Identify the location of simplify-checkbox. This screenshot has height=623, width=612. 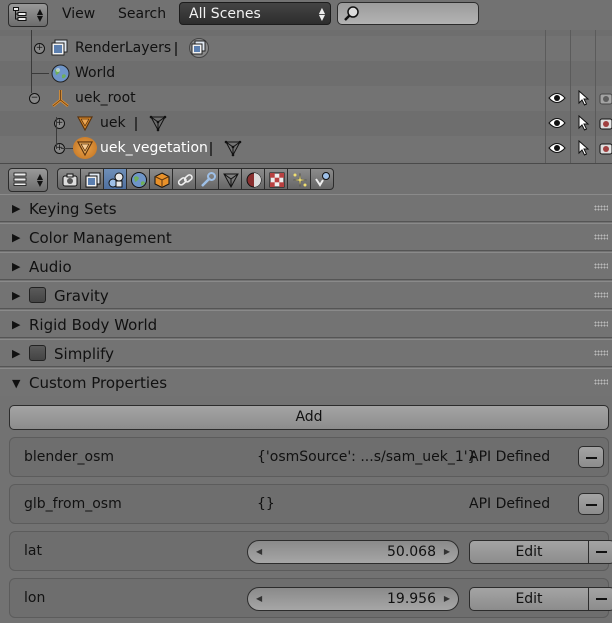
(37, 353).